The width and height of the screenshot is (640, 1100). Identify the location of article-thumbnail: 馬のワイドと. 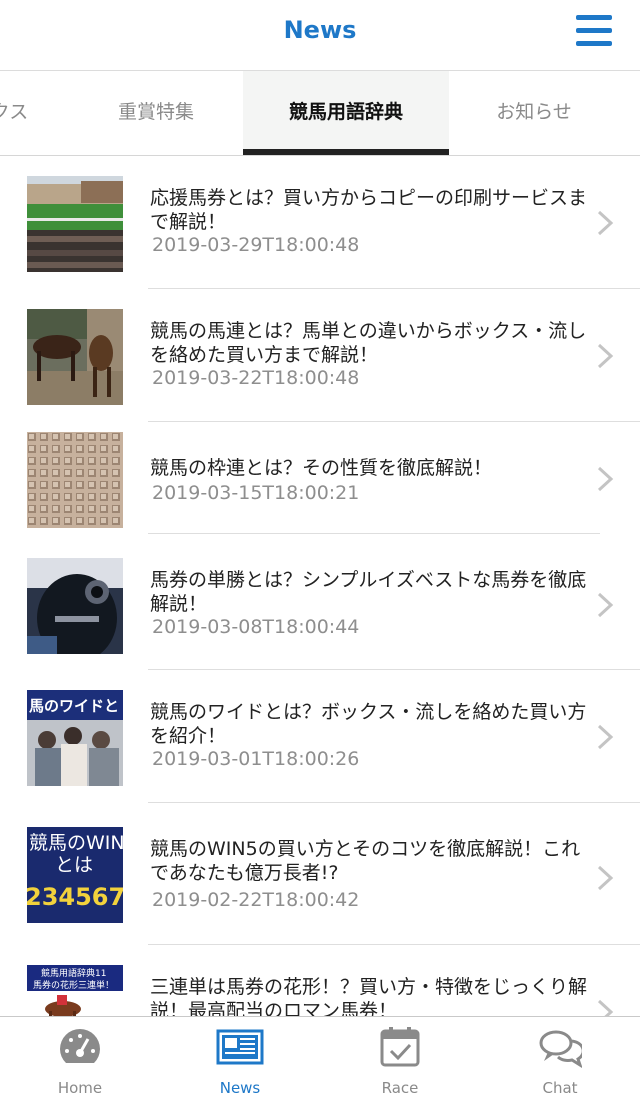
(75, 738).